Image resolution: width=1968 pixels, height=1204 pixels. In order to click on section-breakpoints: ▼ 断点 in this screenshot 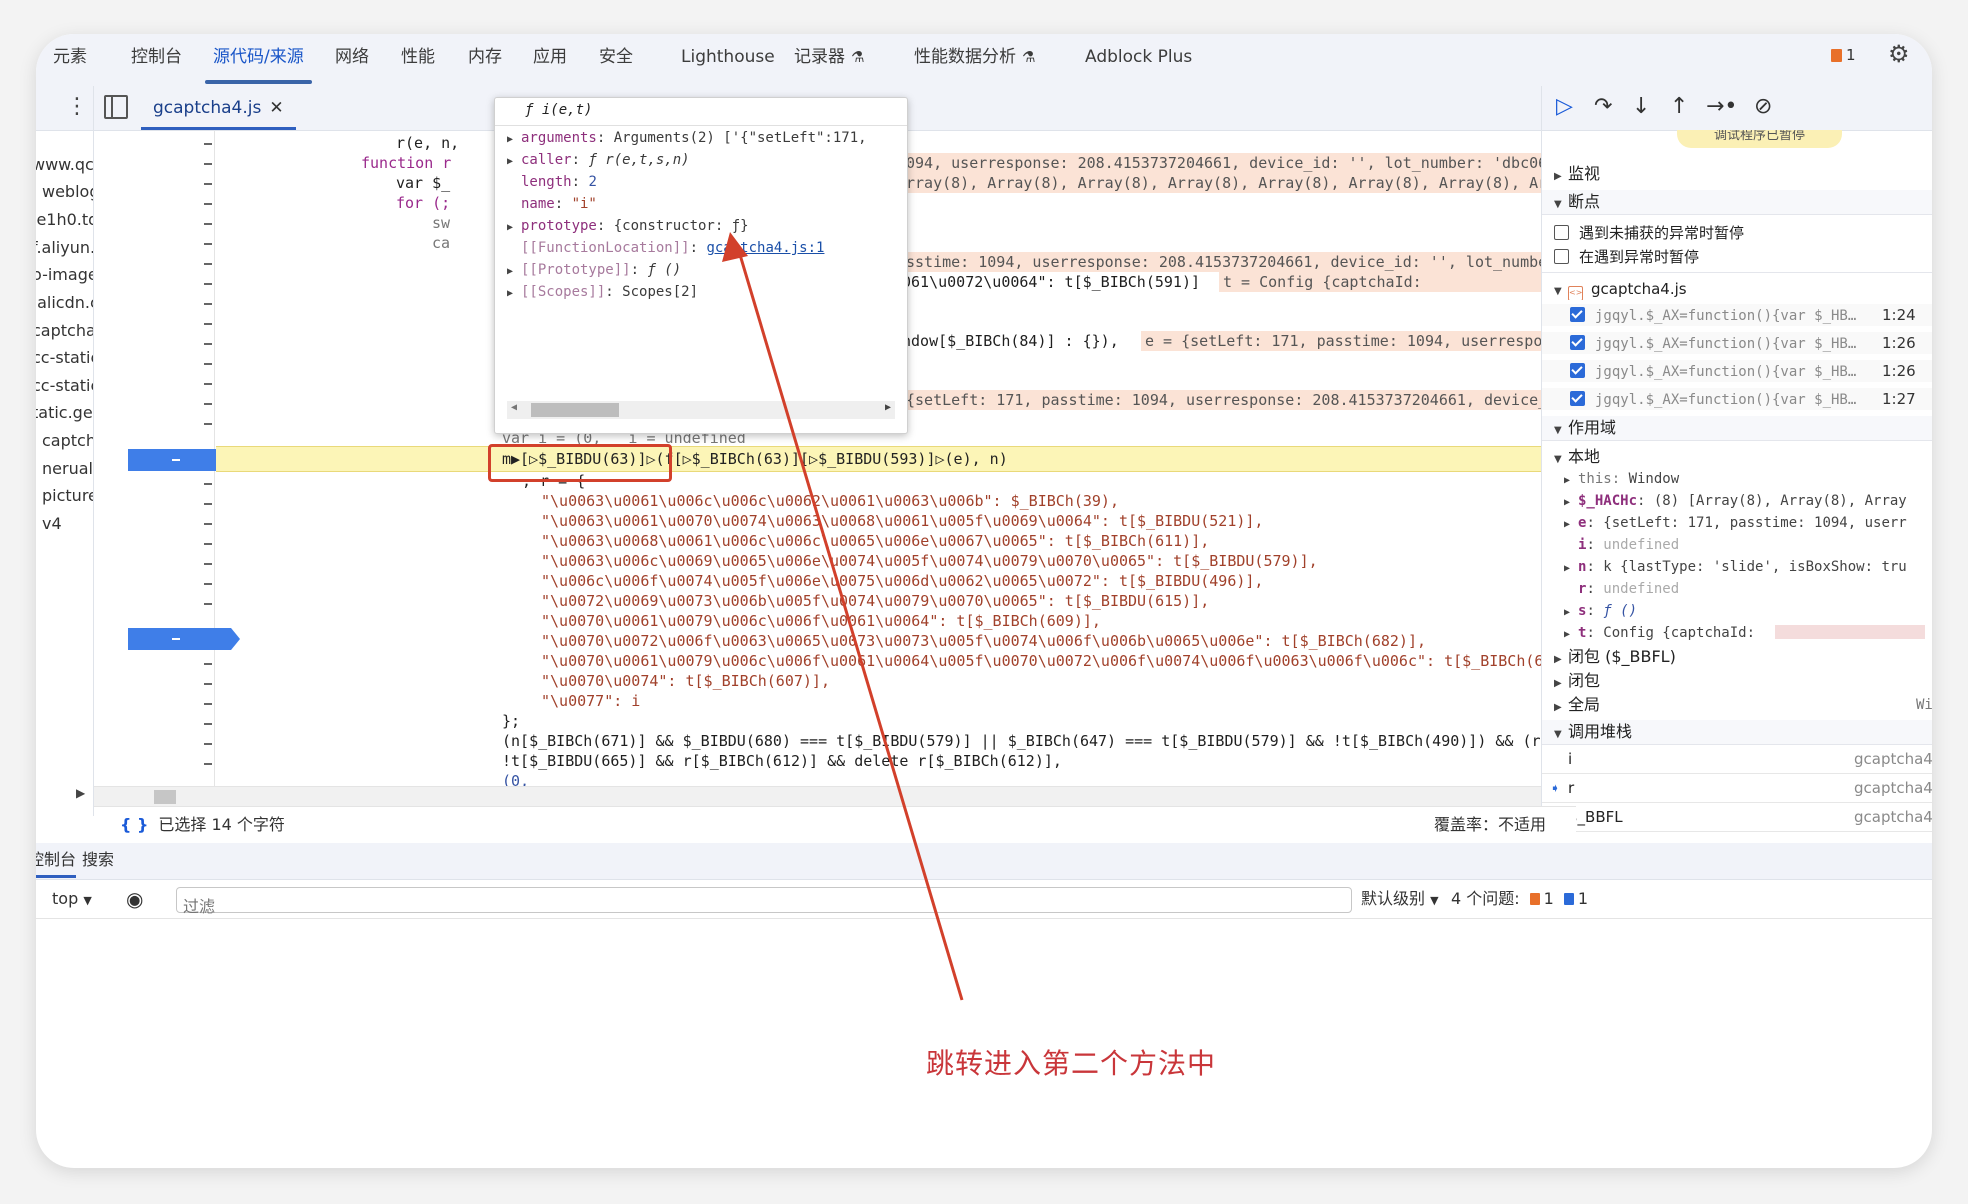, I will do `click(1737, 202)`.